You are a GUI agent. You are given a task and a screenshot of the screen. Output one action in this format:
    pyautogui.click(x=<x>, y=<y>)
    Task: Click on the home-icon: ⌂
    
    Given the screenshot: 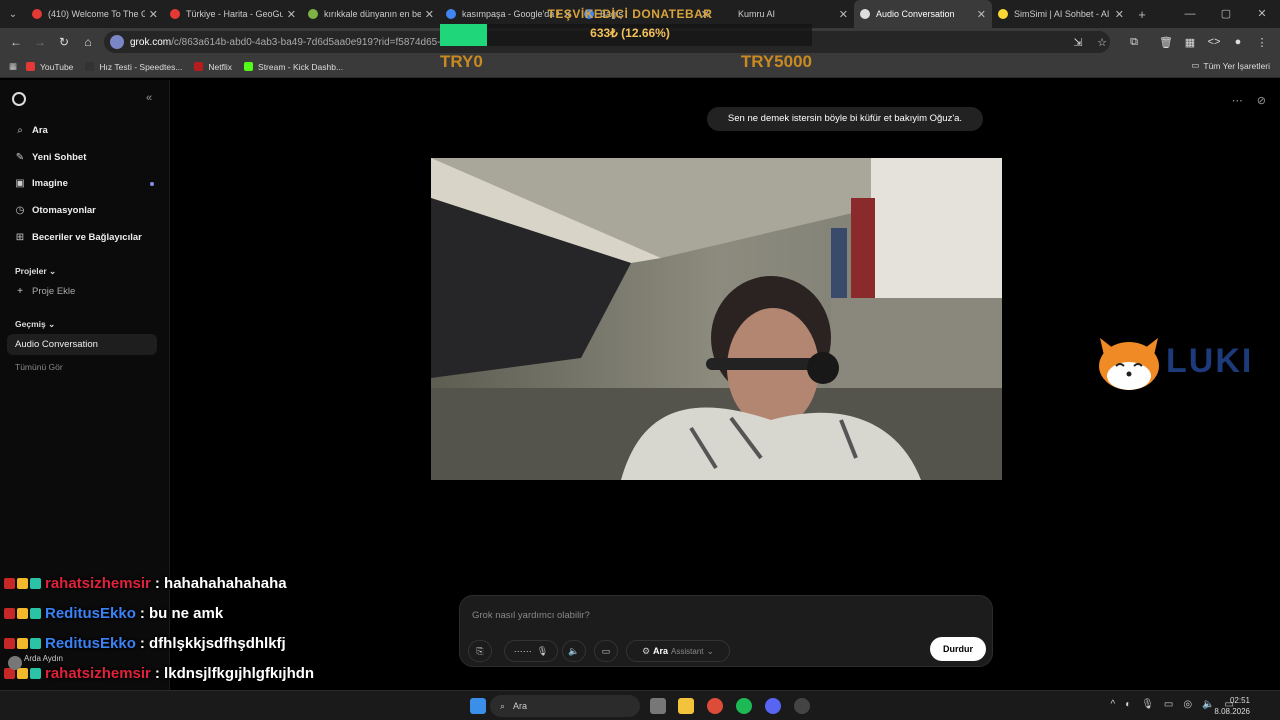 What is the action you would take?
    pyautogui.click(x=88, y=42)
    